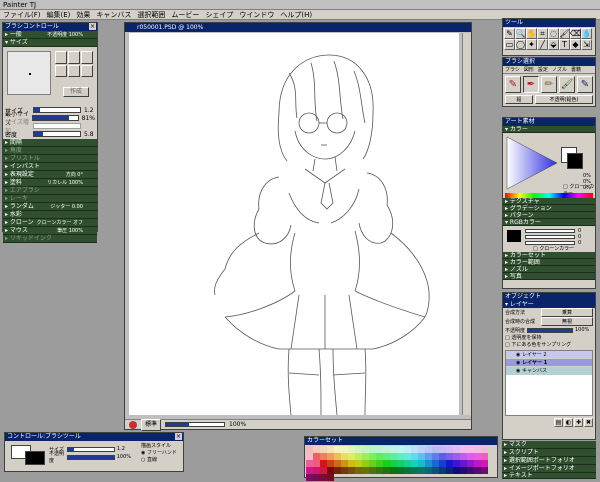 The image size is (600, 482). Describe the element at coordinates (50, 183) in the screenshot. I see `brush-group: ▸ 塗料 リカレル 100%` at that location.